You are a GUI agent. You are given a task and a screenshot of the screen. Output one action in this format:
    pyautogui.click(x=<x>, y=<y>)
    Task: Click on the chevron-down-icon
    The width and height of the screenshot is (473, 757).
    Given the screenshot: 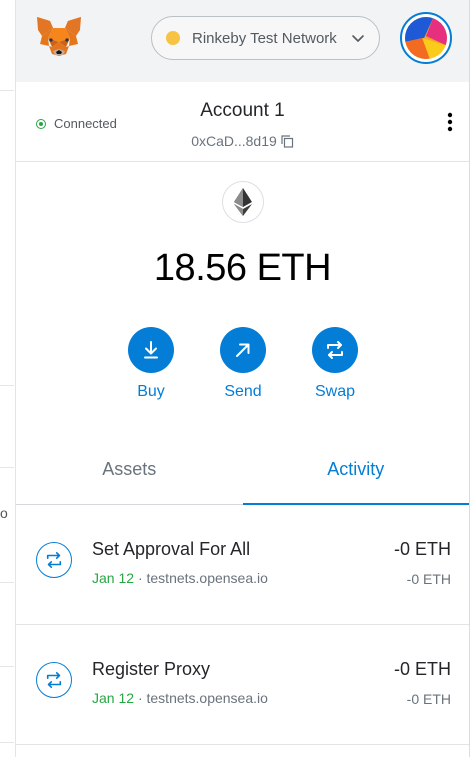 What is the action you would take?
    pyautogui.click(x=358, y=38)
    